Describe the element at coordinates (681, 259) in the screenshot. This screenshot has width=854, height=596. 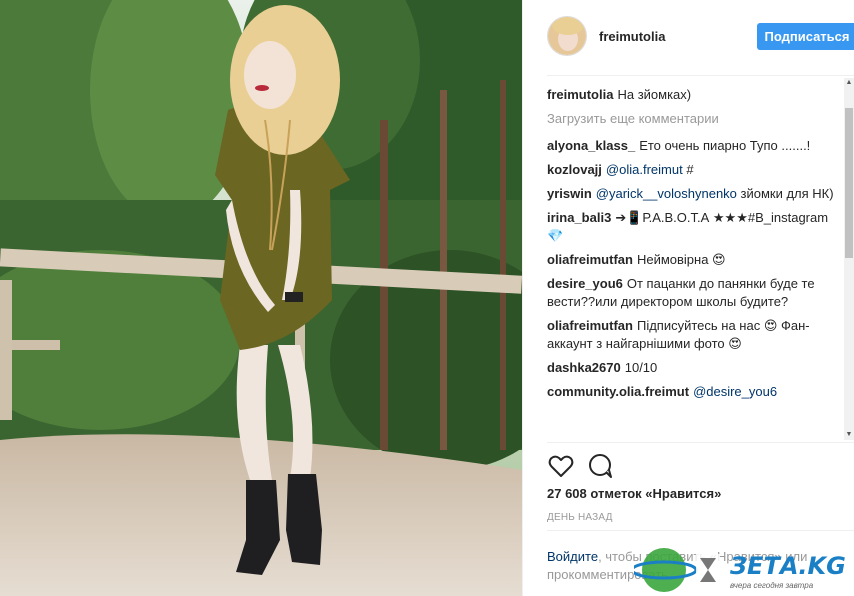
I see `comment-text: Неймовірна 😍` at that location.